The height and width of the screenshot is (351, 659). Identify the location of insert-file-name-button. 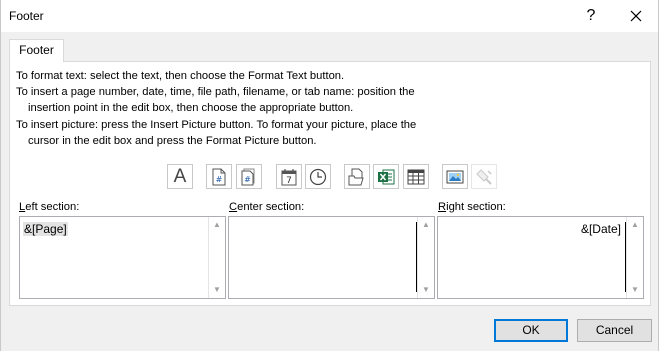
(386, 176).